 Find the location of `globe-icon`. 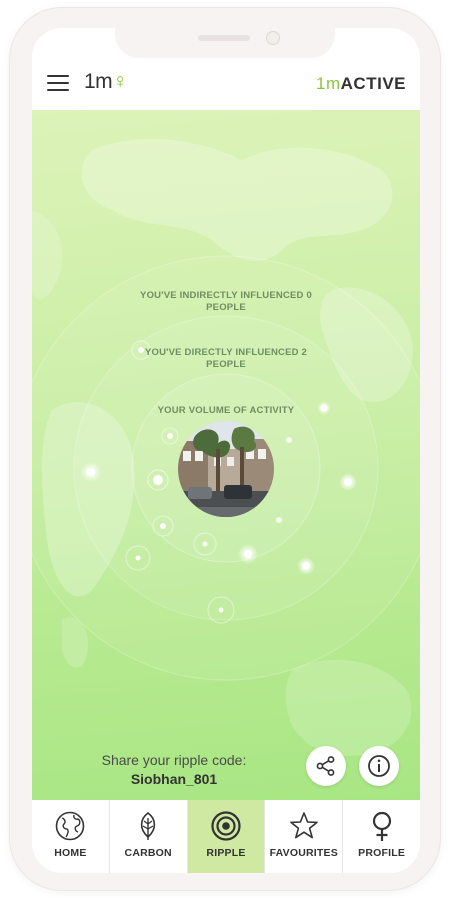

globe-icon is located at coordinates (70, 826).